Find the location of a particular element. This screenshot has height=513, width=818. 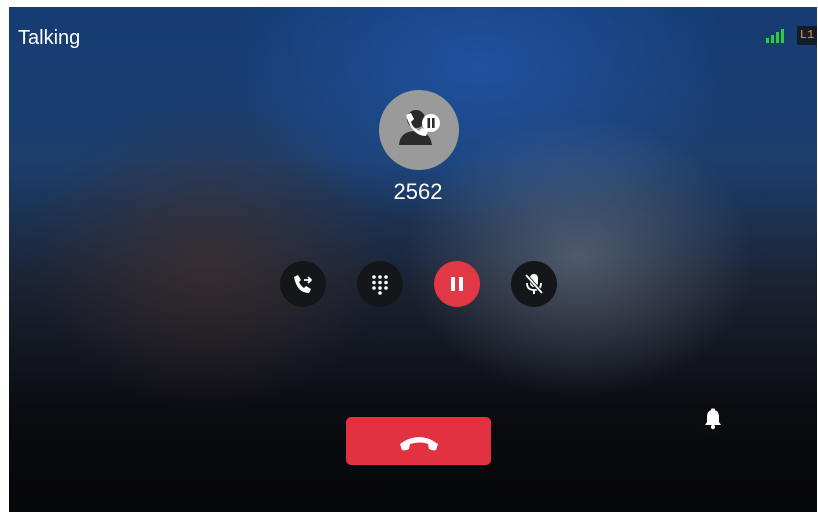

dialpad-button is located at coordinates (380, 284).